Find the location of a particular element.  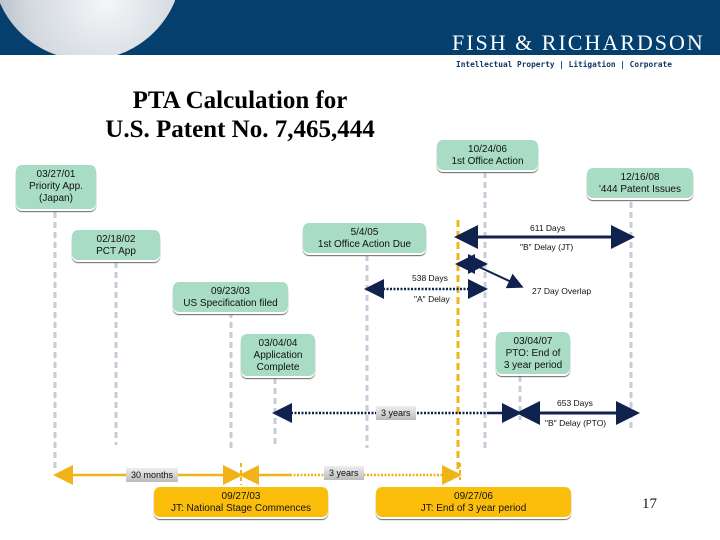

event-date: 10/24/06 is located at coordinates (487, 149).